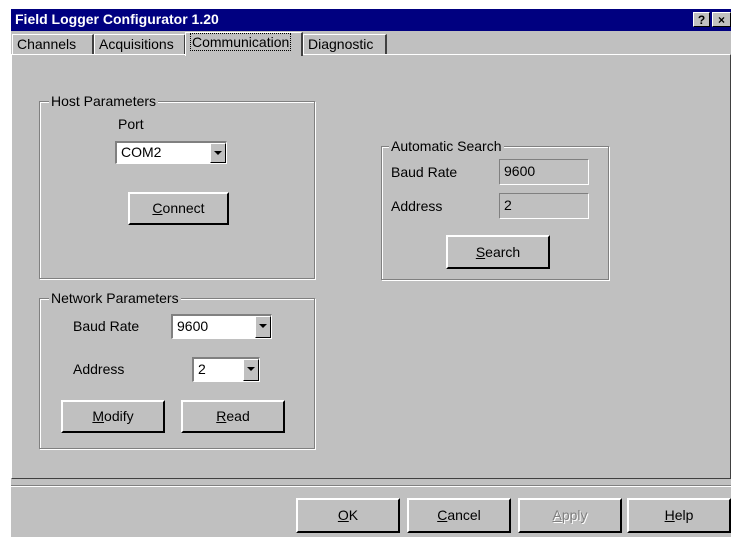 This screenshot has width=731, height=537. I want to click on tab-diagnostic: Diagnostic, so click(345, 44).